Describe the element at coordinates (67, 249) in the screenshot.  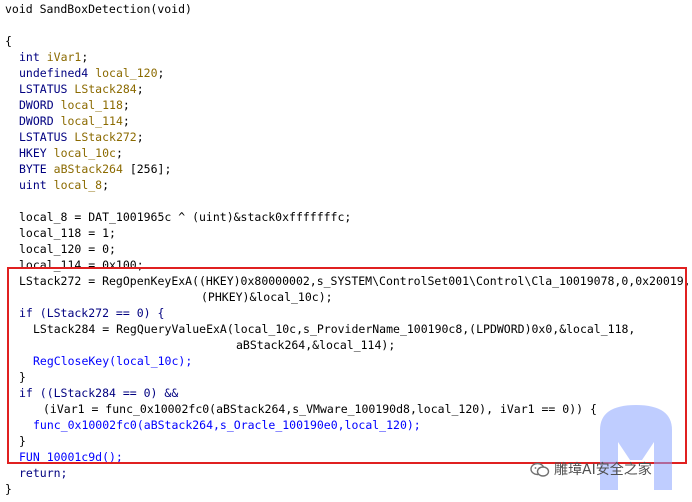
I see `assign-local120: local_120 = 0;` at that location.